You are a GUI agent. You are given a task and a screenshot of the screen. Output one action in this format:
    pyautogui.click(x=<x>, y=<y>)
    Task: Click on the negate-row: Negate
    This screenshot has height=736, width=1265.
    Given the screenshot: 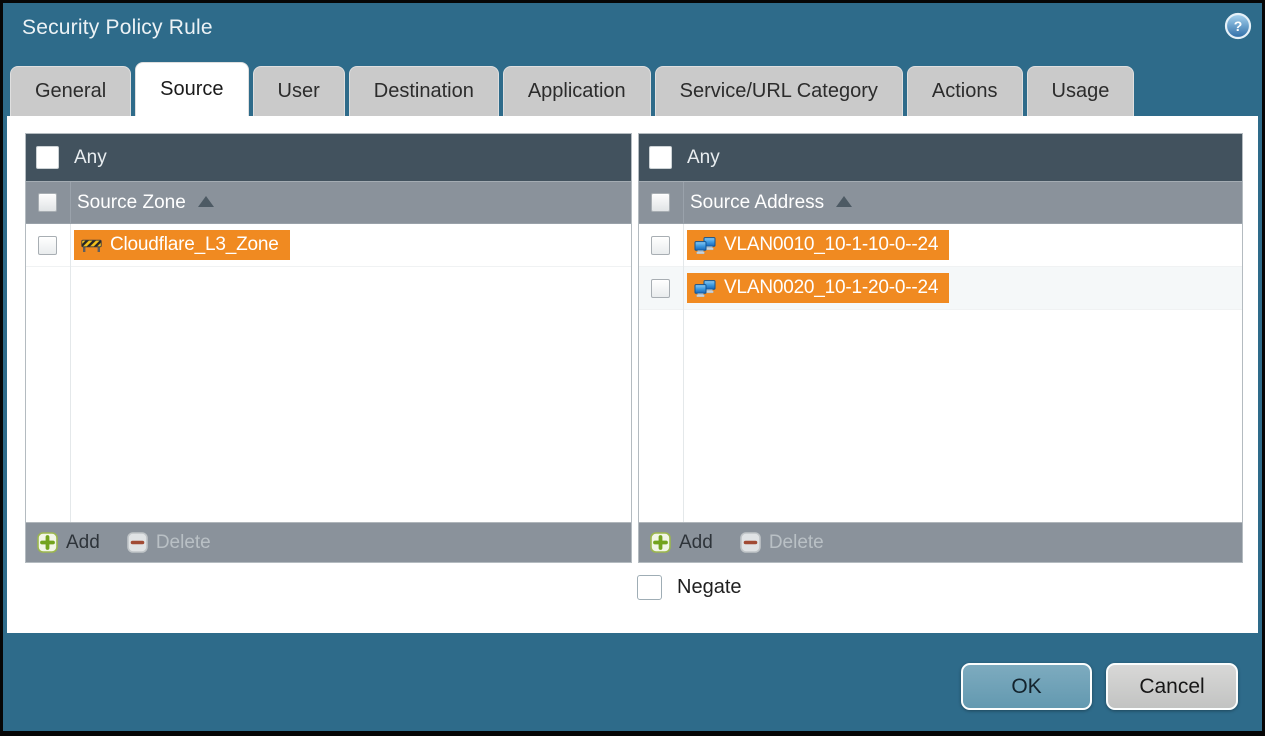 What is the action you would take?
    pyautogui.click(x=689, y=587)
    